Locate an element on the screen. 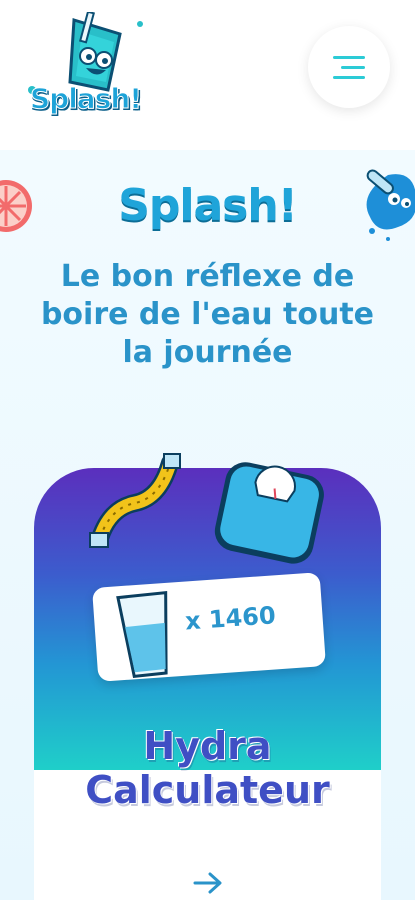 The width and height of the screenshot is (415, 900). menu-icon is located at coordinates (349, 67).